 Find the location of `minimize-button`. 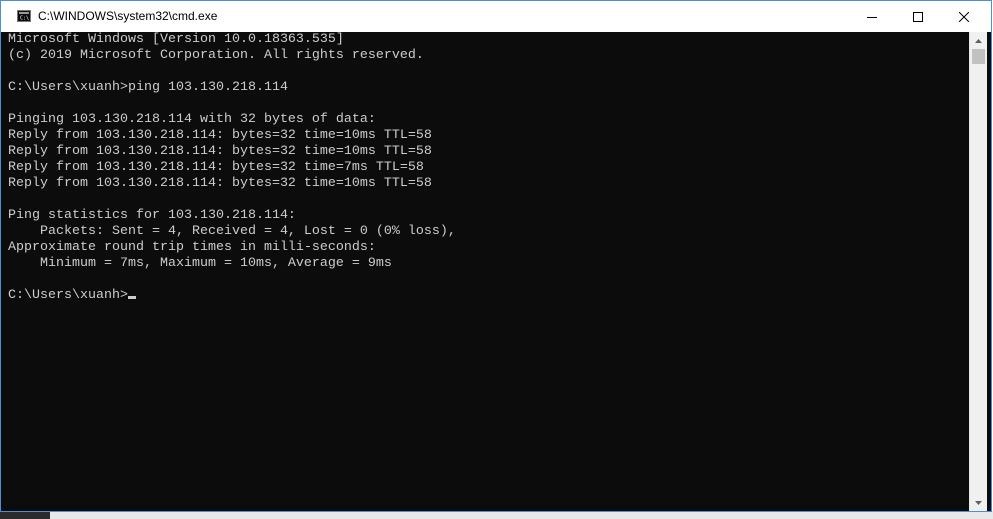

minimize-button is located at coordinates (872, 16).